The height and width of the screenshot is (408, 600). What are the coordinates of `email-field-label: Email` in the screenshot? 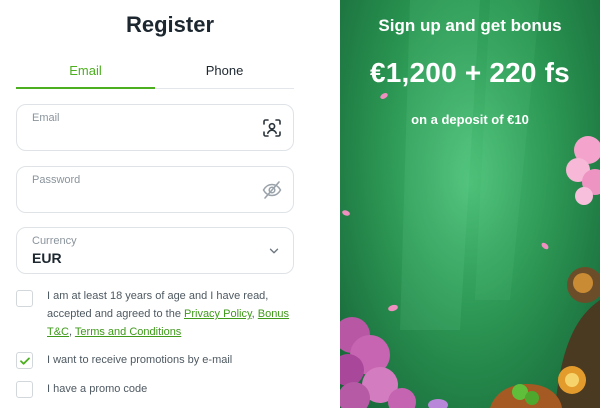 It's located at (46, 118).